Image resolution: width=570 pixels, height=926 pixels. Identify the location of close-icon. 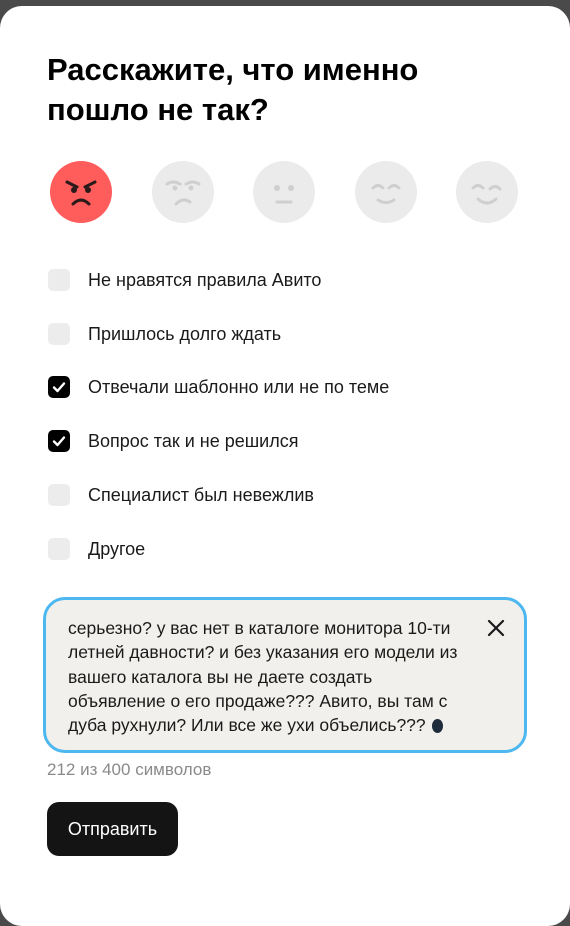
(496, 628).